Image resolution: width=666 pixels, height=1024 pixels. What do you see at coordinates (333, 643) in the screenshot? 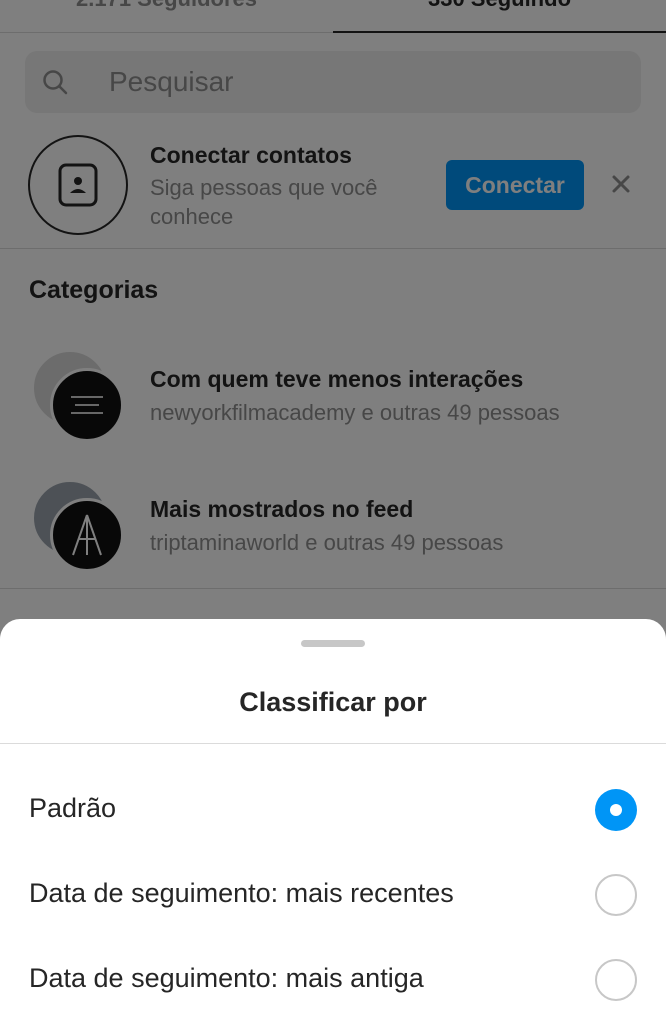
I see `drag-handle` at bounding box center [333, 643].